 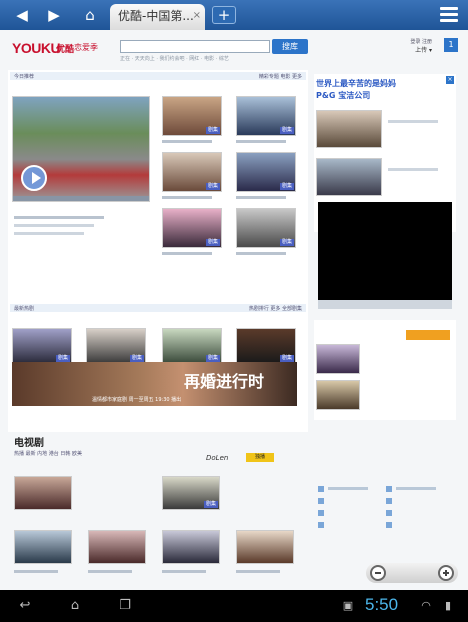 What do you see at coordinates (137, 400) in the screenshot?
I see `banner-subtitle: 温情都市家庭剧 周一至周五 19:30 播出` at bounding box center [137, 400].